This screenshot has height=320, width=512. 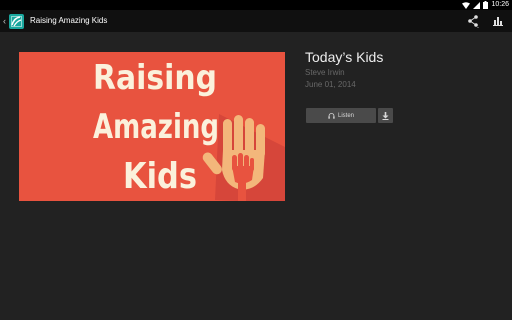 I want to click on episode-title: Today’s Kids, so click(x=344, y=57).